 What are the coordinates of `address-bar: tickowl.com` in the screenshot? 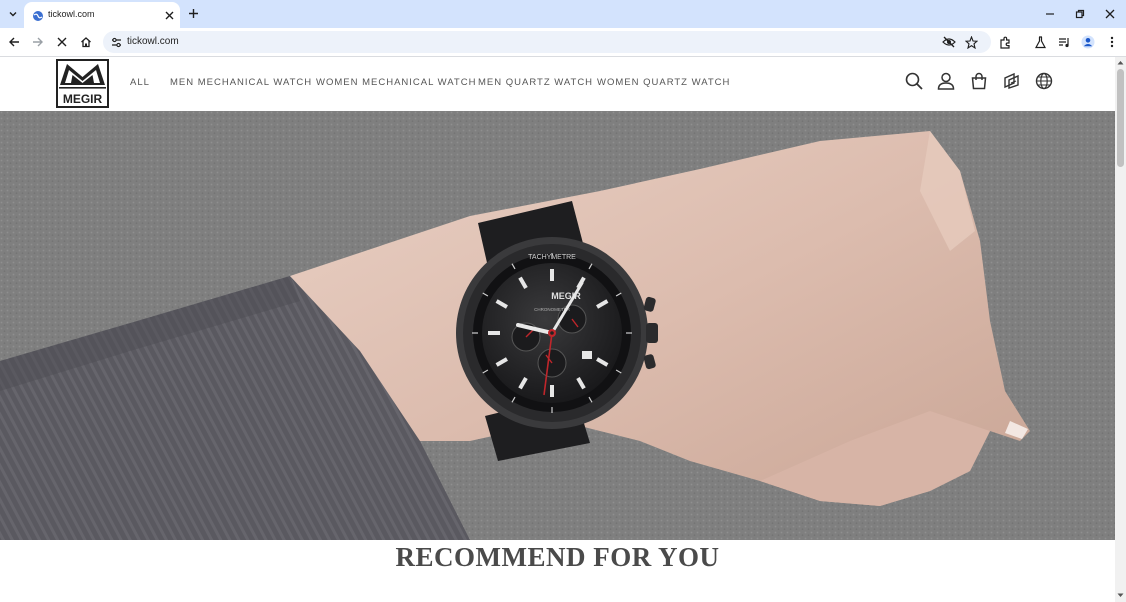 It's located at (547, 42).